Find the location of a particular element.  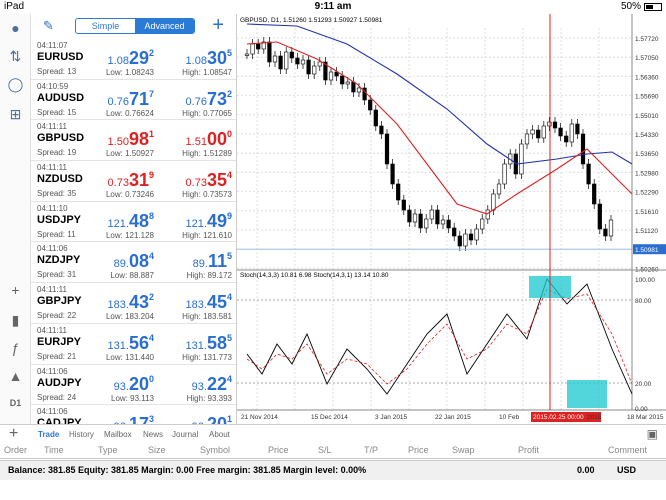

ask-price: 1.51000 is located at coordinates (209, 139).